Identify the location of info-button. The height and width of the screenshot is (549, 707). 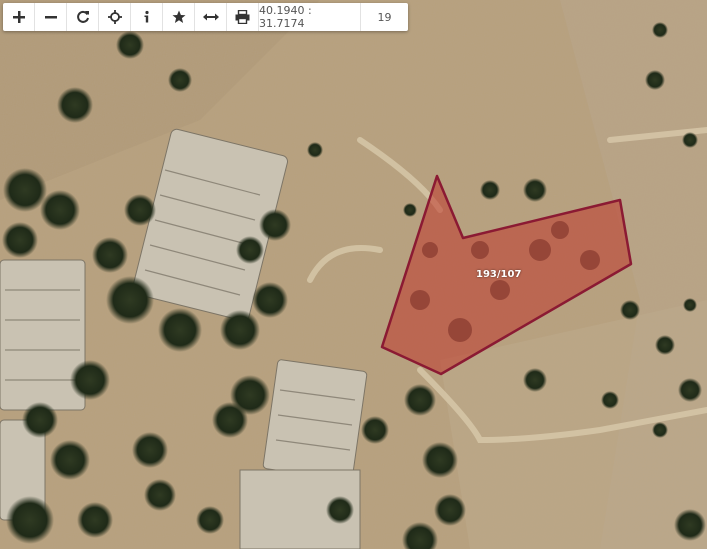
(147, 17).